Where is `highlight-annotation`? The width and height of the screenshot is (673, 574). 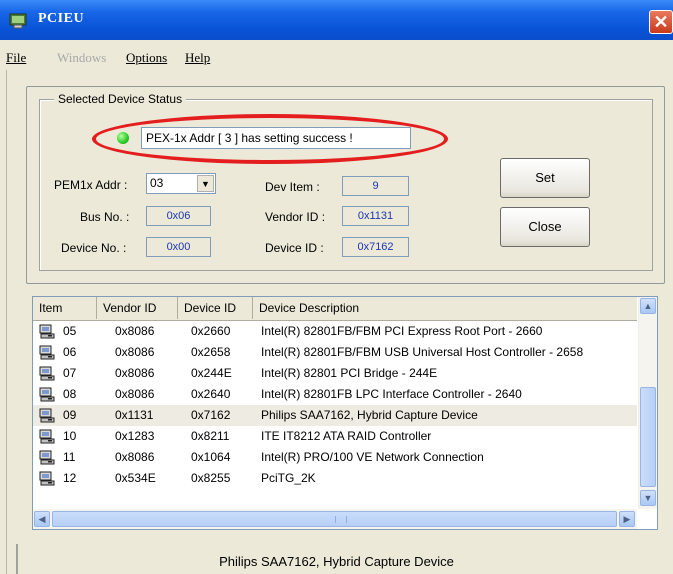
highlight-annotation is located at coordinates (270, 139).